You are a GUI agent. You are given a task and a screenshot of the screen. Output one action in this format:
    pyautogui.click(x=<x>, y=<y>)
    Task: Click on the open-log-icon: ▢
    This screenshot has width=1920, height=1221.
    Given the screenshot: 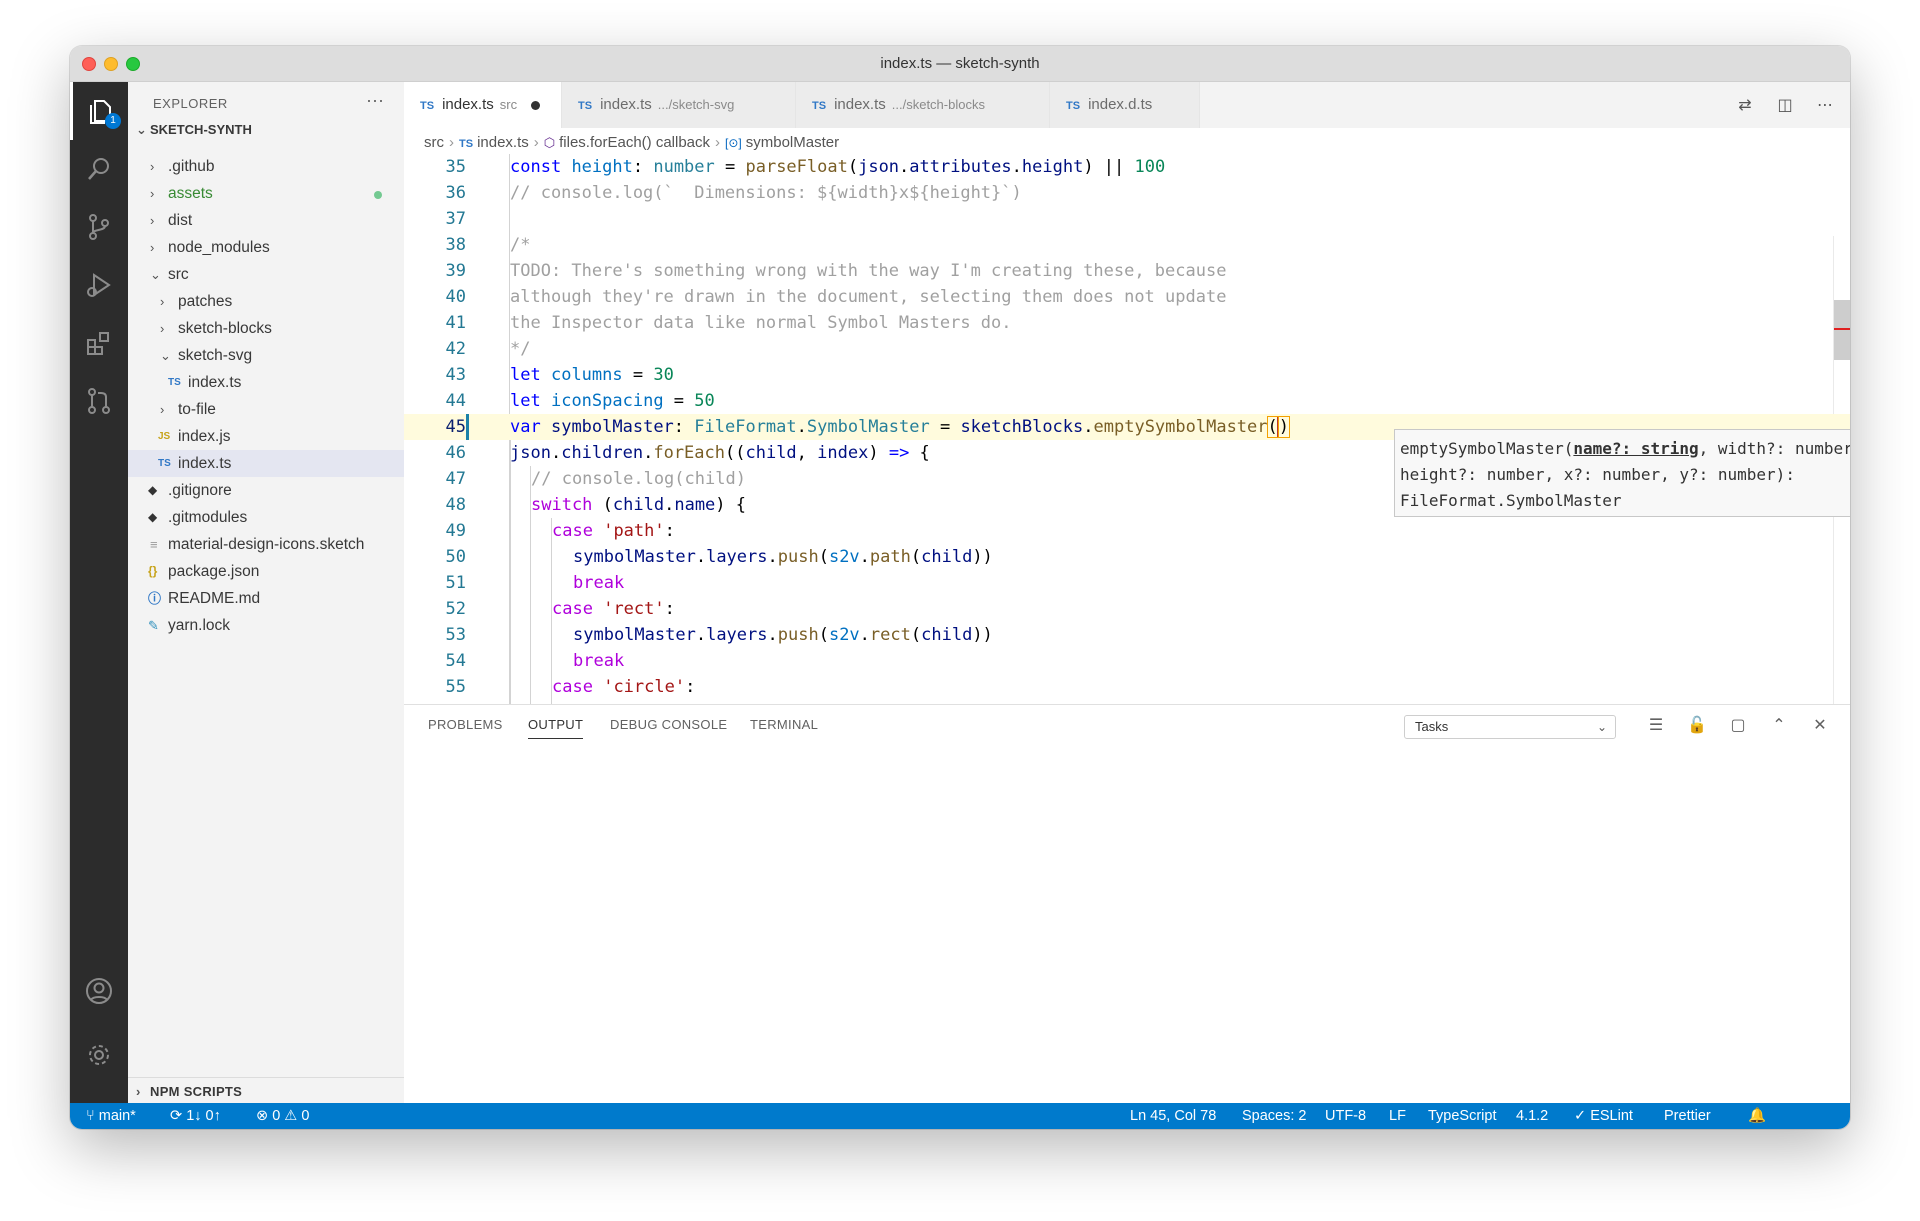 What is the action you would take?
    pyautogui.click(x=1738, y=725)
    